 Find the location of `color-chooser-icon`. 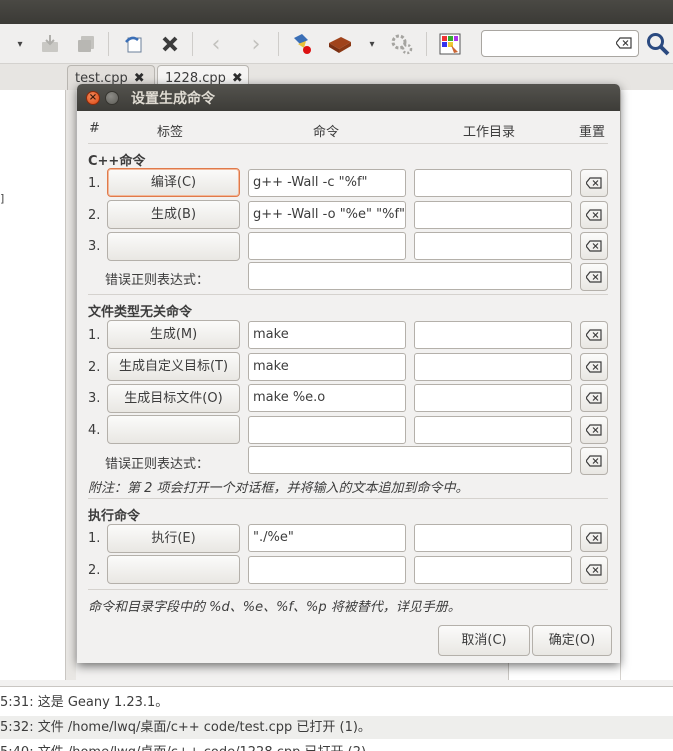

color-chooser-icon is located at coordinates (450, 44).